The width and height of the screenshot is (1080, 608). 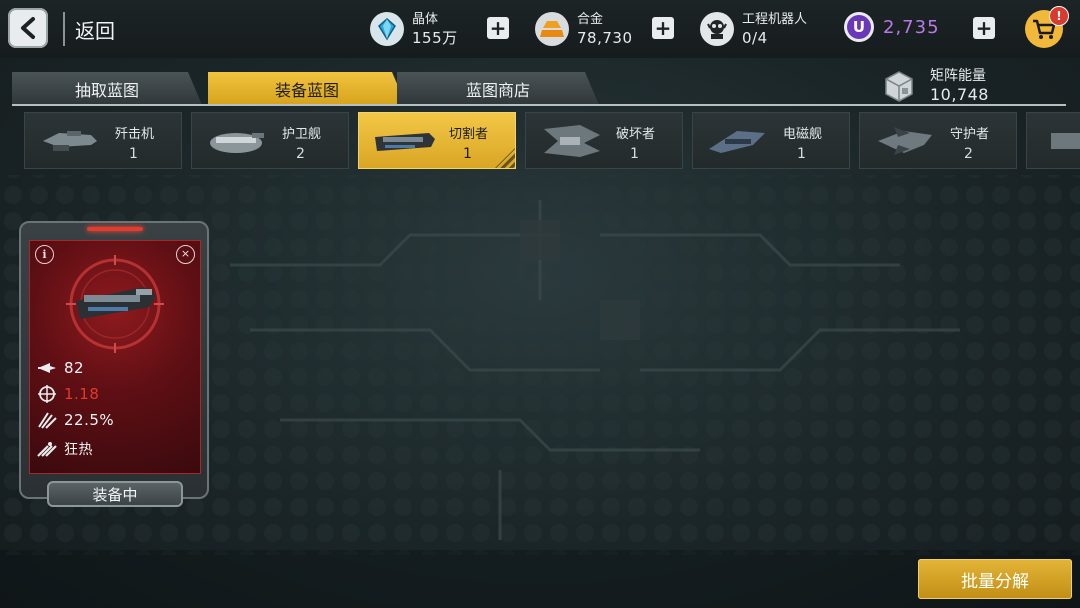 What do you see at coordinates (70, 141) in the screenshot?
I see `fighter-ship-icon` at bounding box center [70, 141].